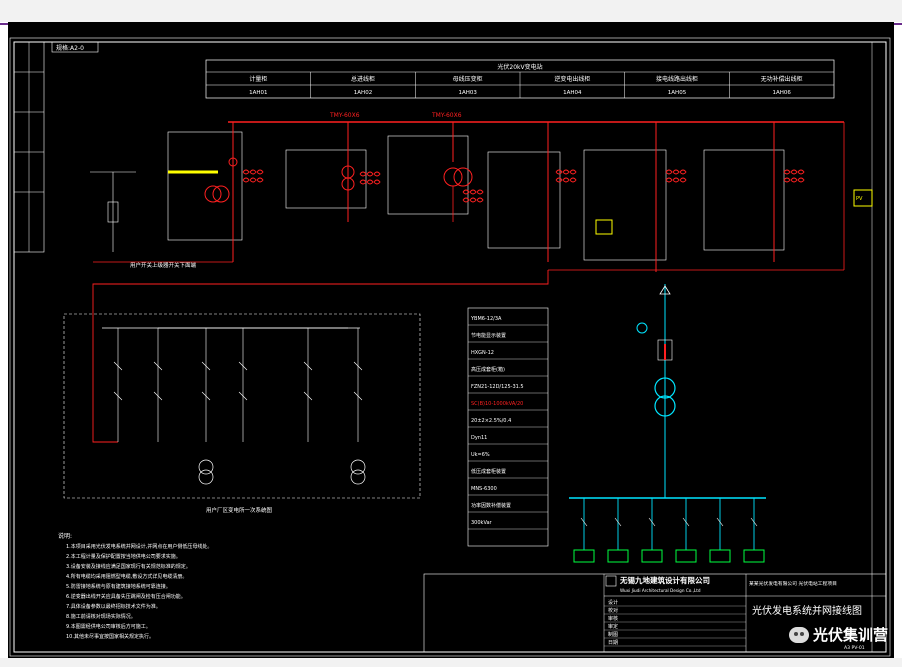 This screenshot has height=667, width=902. I want to click on top-margin, so click(451, 11).